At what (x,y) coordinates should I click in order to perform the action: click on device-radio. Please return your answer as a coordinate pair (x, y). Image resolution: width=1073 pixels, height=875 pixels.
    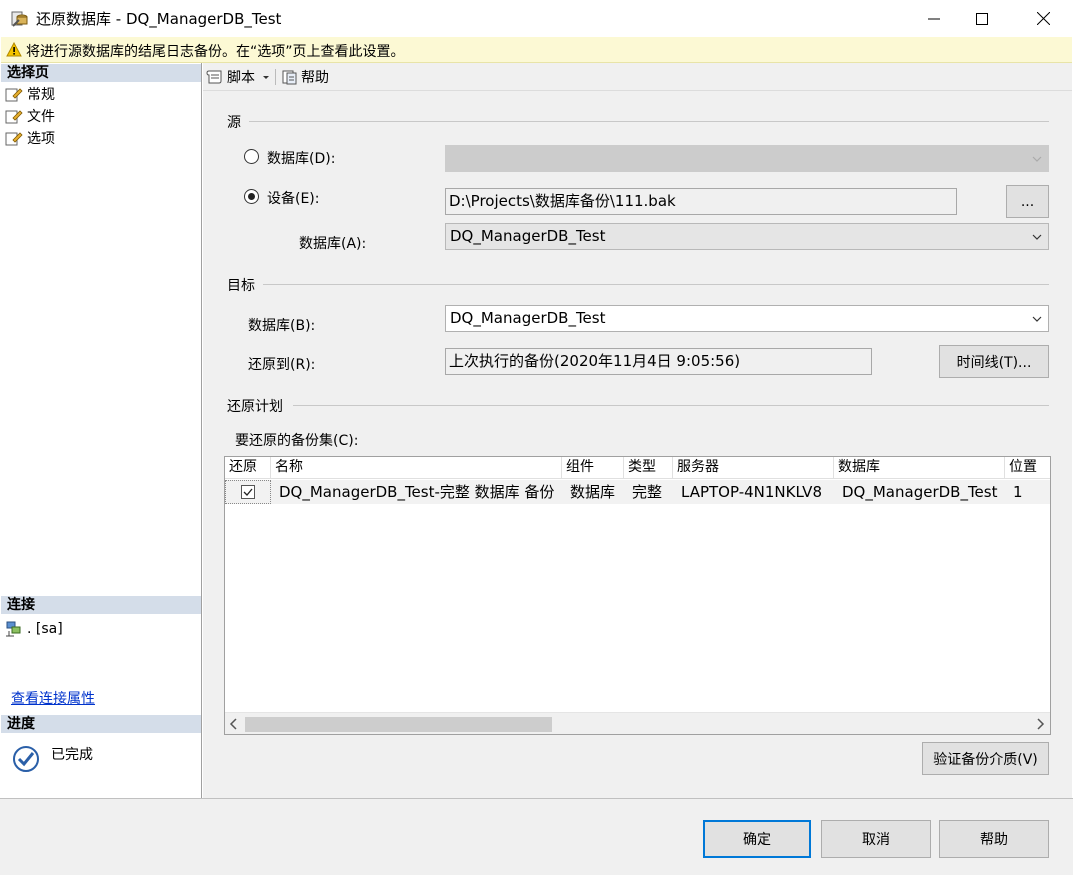
    Looking at the image, I should click on (251, 196).